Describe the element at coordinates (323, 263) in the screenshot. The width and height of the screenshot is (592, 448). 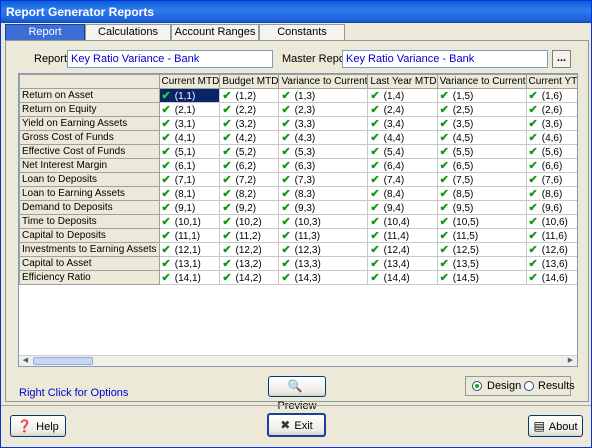
I see `grid-cell: ✔ (13,3)` at that location.